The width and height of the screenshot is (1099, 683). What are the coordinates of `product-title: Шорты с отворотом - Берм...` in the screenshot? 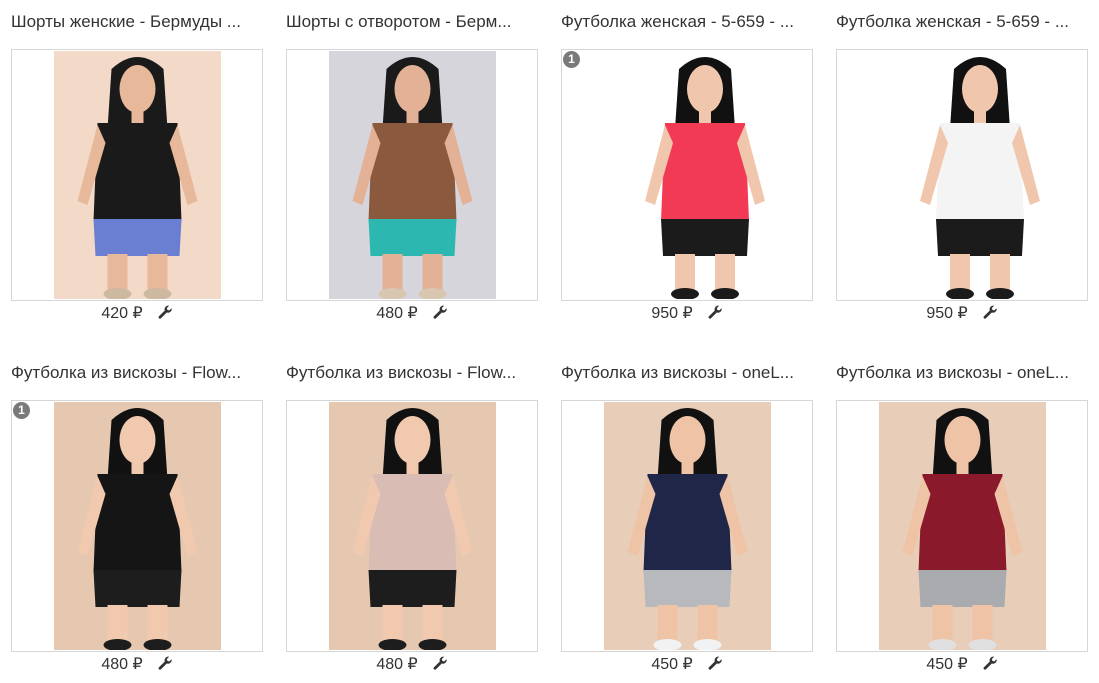 It's located at (416, 22).